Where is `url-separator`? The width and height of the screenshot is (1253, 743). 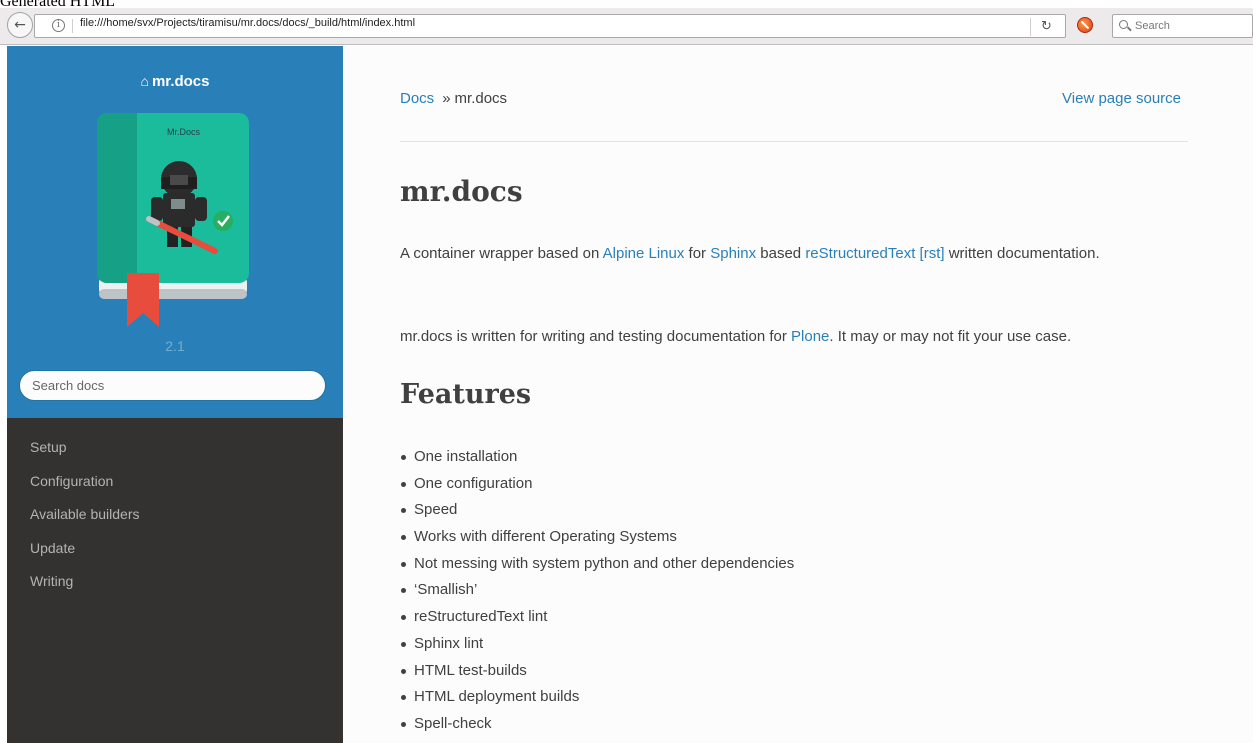 url-separator is located at coordinates (72, 26).